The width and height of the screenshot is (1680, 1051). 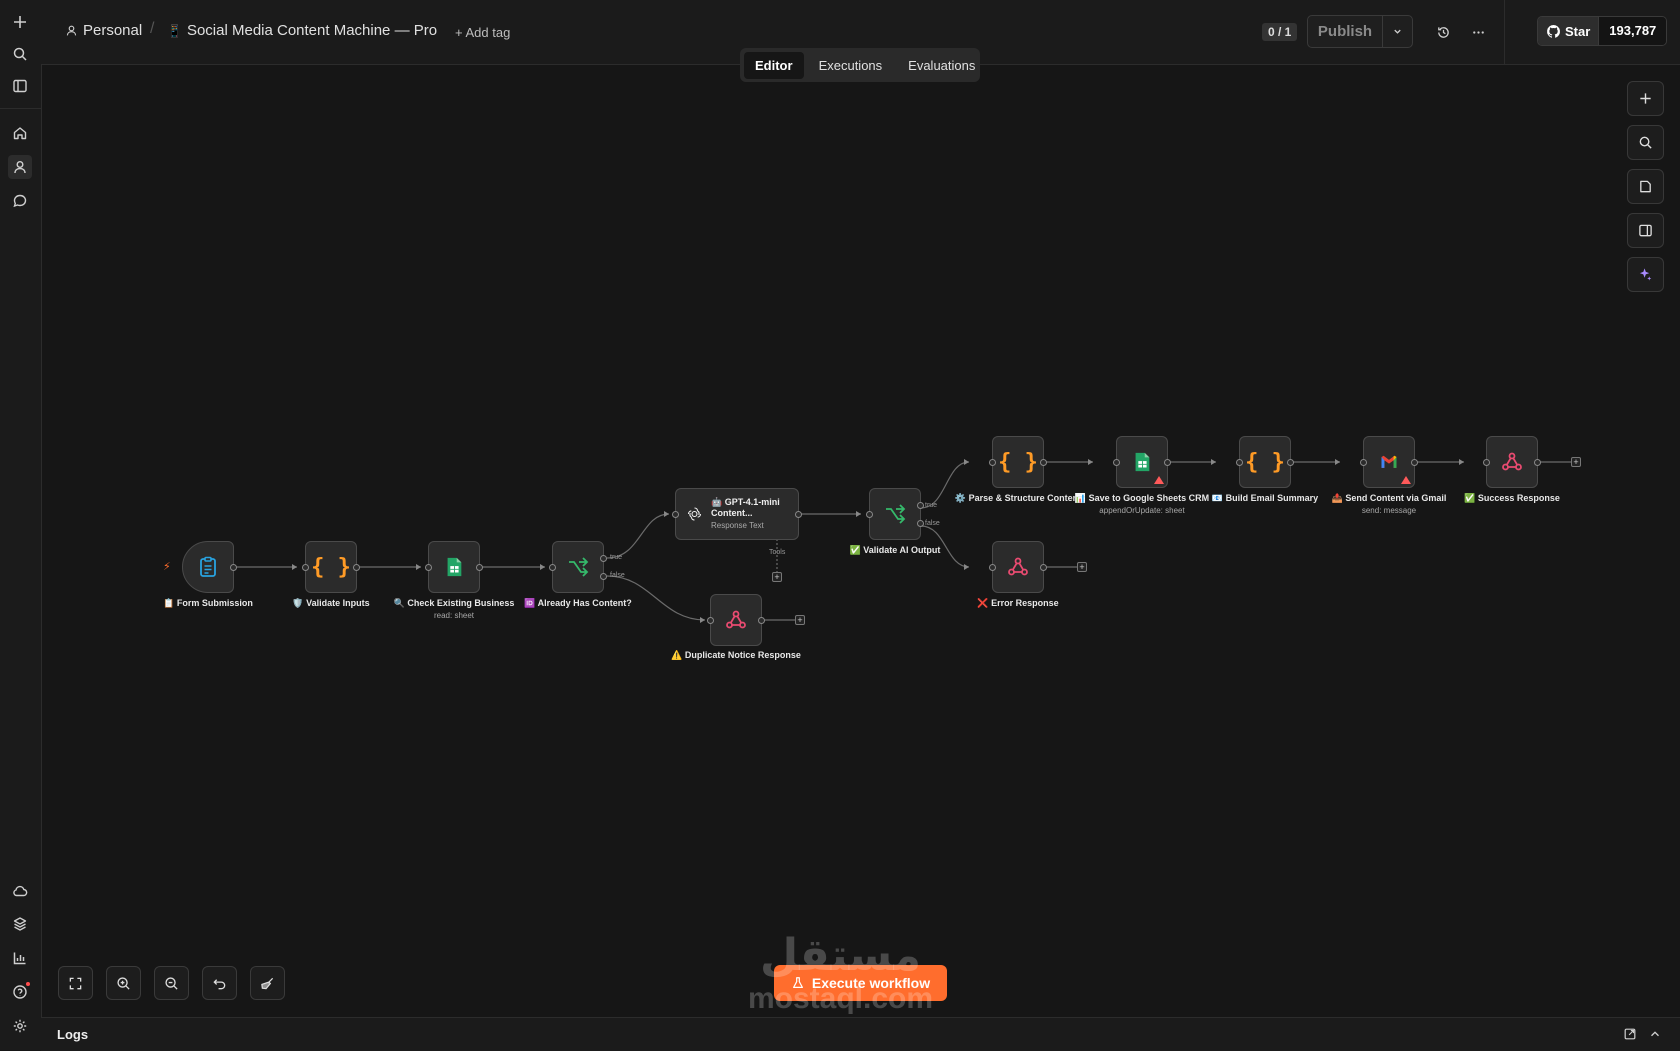 What do you see at coordinates (1504, 32) in the screenshot?
I see `topbar-divider` at bounding box center [1504, 32].